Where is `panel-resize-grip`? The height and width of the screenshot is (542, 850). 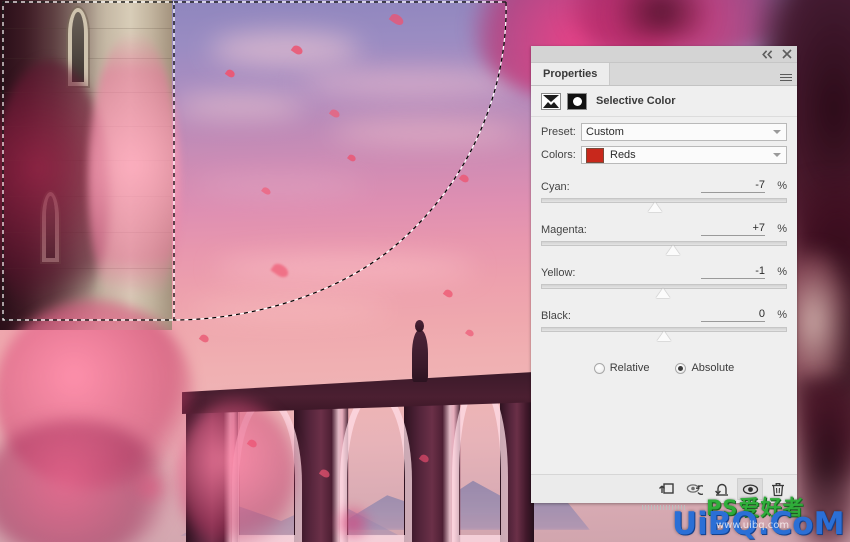
panel-resize-grip is located at coordinates (664, 507).